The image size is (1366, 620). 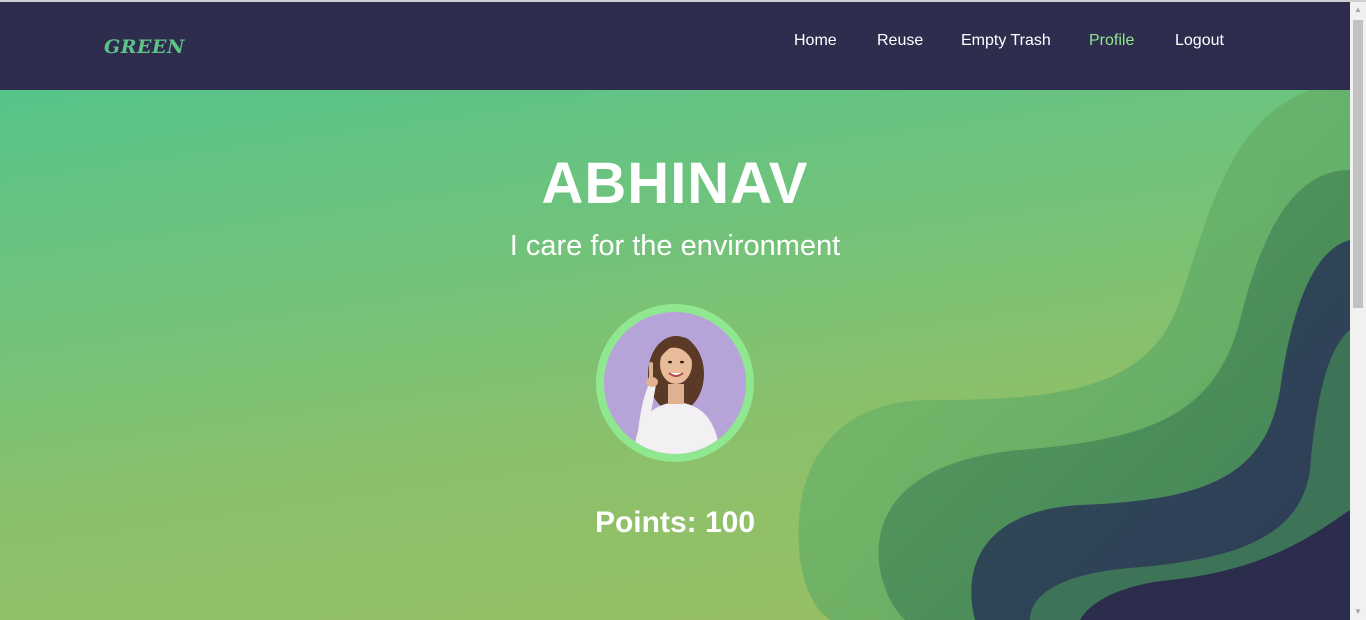 What do you see at coordinates (815, 41) in the screenshot?
I see `nav-link-home: Home` at bounding box center [815, 41].